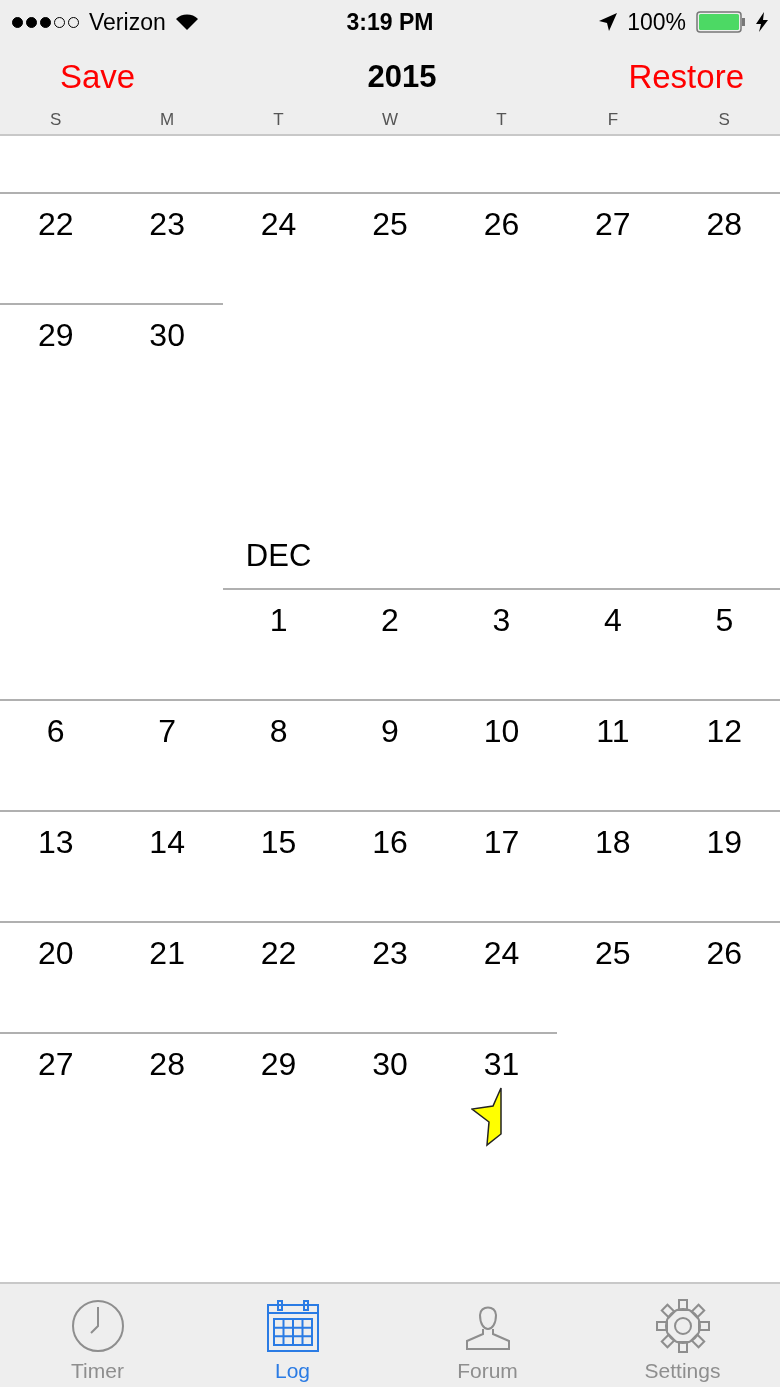 The width and height of the screenshot is (780, 1387). I want to click on day-number: 31, so click(501, 1064).